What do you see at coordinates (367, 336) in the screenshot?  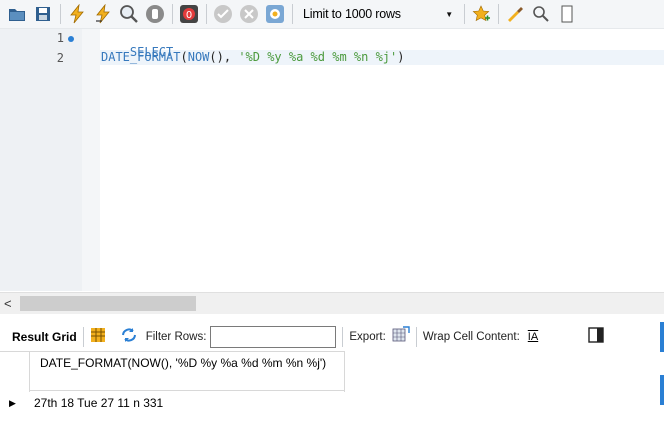 I see `export-label: Export:` at bounding box center [367, 336].